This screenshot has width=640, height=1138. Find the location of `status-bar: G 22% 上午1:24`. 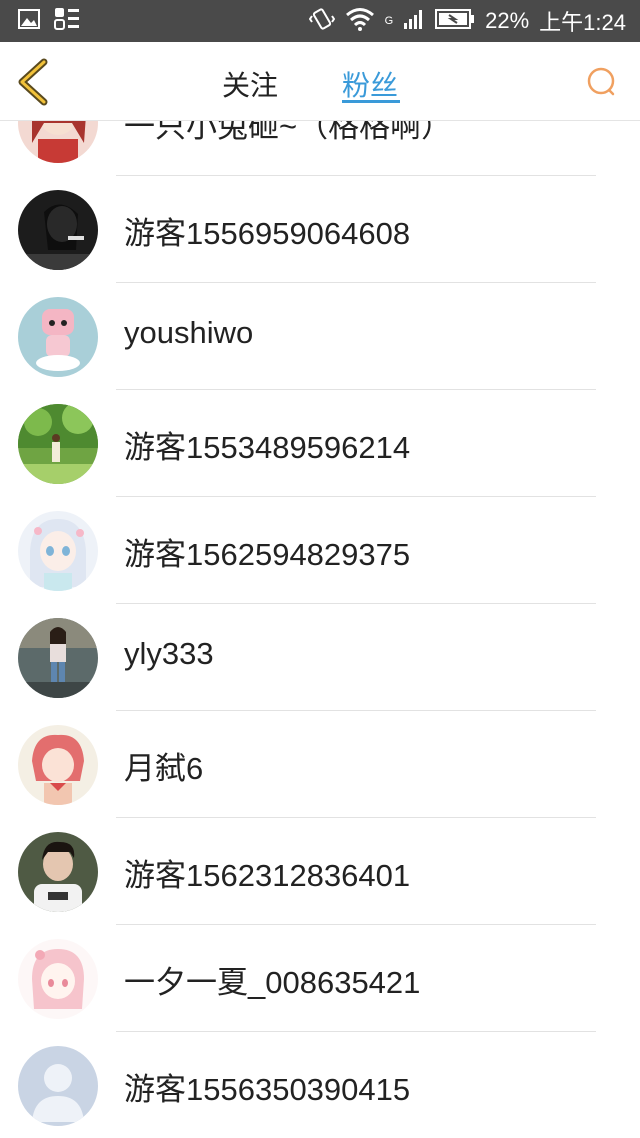

status-bar: G 22% 上午1:24 is located at coordinates (320, 21).